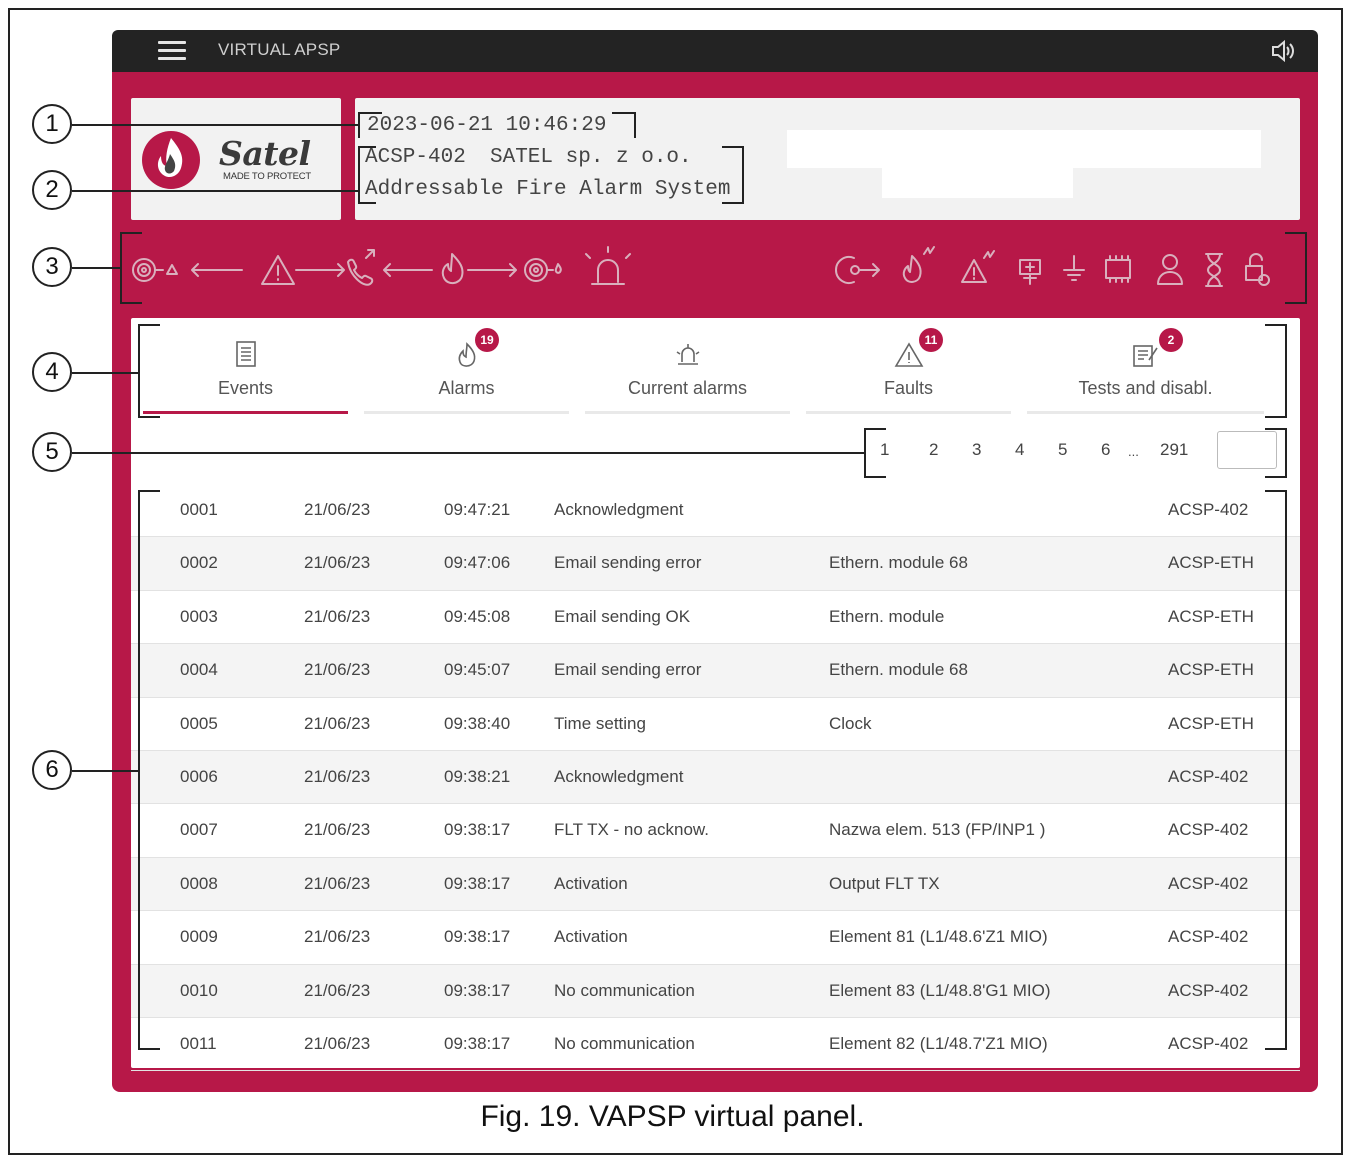  What do you see at coordinates (52, 770) in the screenshot?
I see `callout-6: 6` at bounding box center [52, 770].